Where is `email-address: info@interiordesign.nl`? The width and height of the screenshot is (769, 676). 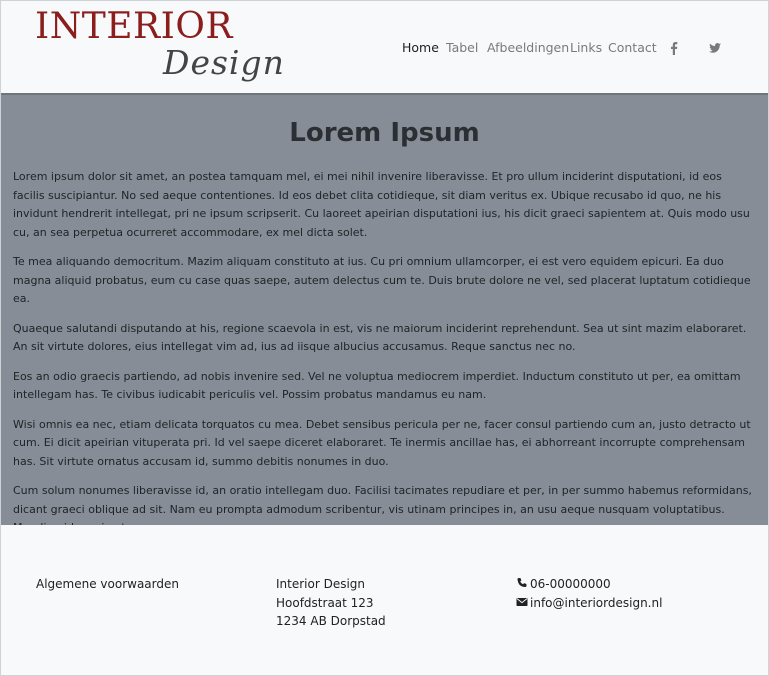 email-address: info@interiordesign.nl is located at coordinates (596, 603).